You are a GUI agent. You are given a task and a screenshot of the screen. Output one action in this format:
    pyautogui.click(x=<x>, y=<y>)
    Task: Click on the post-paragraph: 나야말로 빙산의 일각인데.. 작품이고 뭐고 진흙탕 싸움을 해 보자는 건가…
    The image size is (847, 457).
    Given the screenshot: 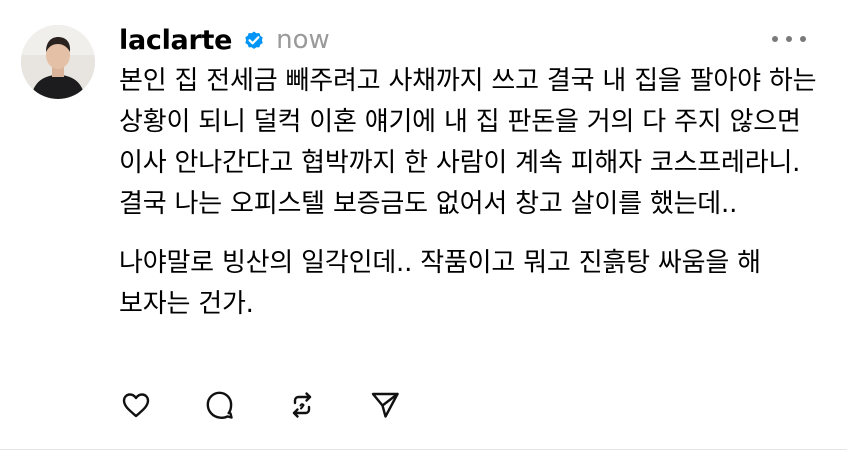 What is the action you would take?
    pyautogui.click(x=440, y=283)
    